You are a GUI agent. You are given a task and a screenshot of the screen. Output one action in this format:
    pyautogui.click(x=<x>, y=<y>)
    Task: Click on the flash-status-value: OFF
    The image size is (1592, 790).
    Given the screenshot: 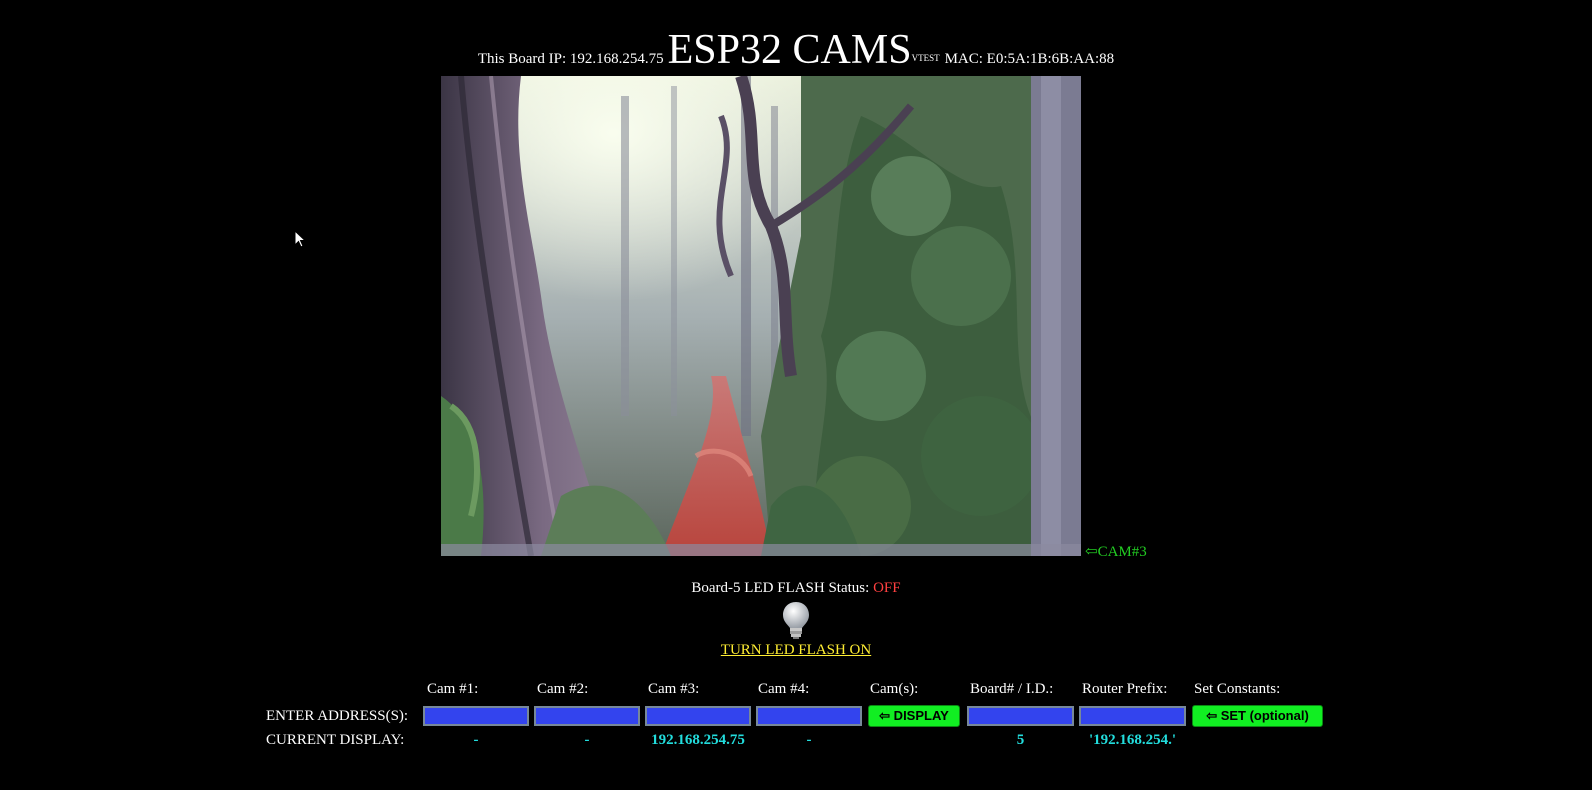 What is the action you would take?
    pyautogui.click(x=887, y=588)
    